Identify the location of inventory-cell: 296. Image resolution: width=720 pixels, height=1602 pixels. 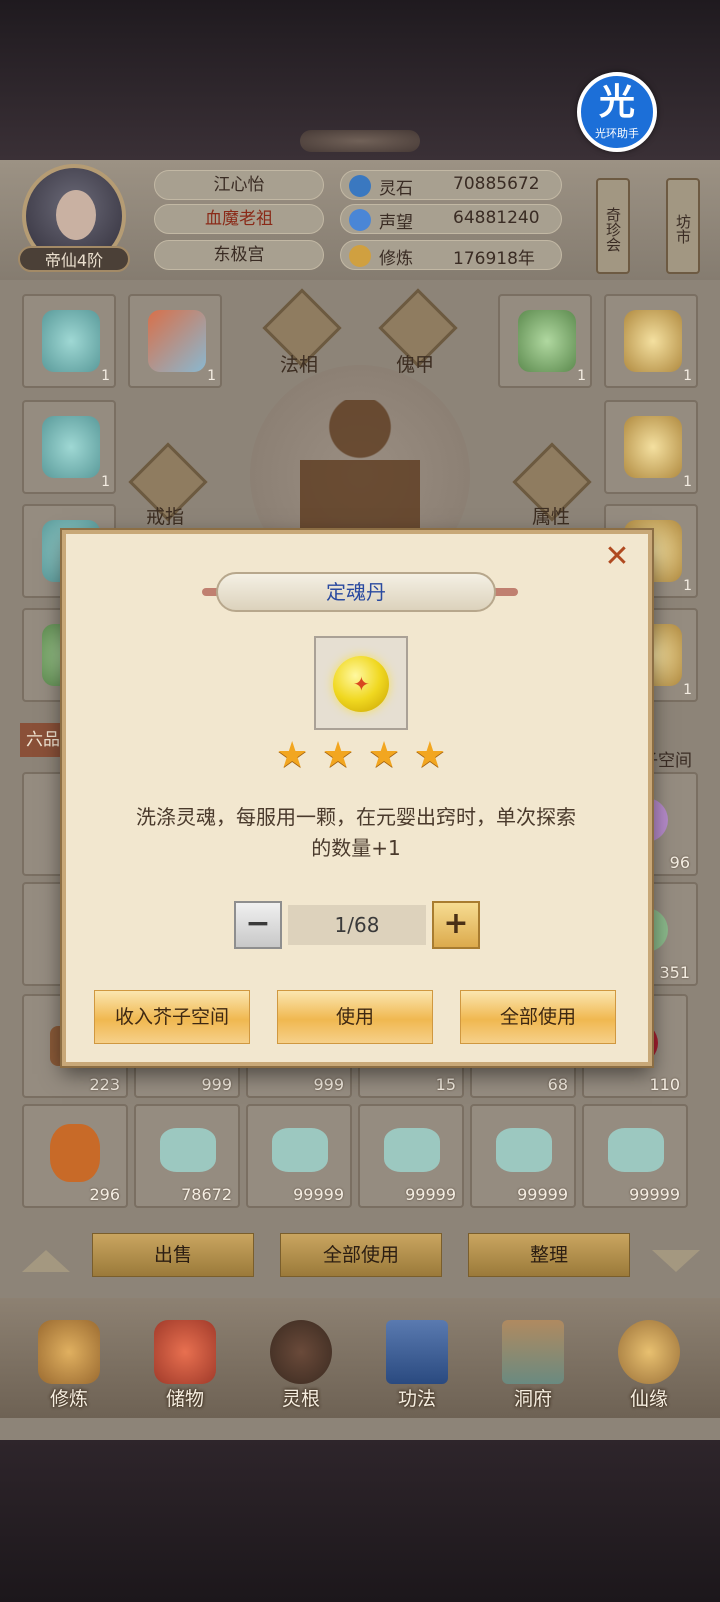
(75, 1156).